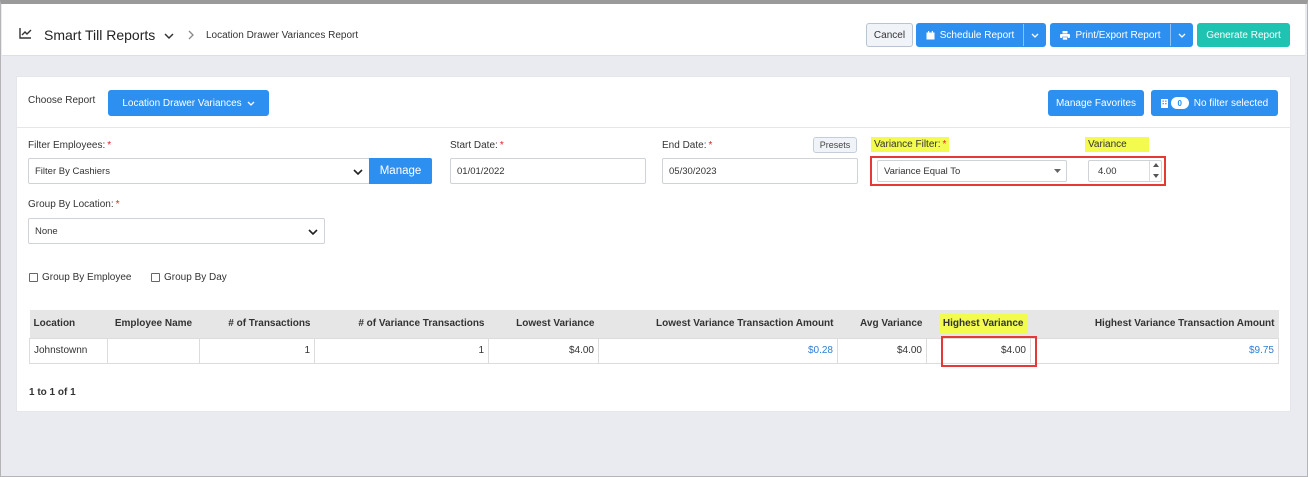 This screenshot has height=477, width=1308. I want to click on group-employee-checkbox, so click(33, 277).